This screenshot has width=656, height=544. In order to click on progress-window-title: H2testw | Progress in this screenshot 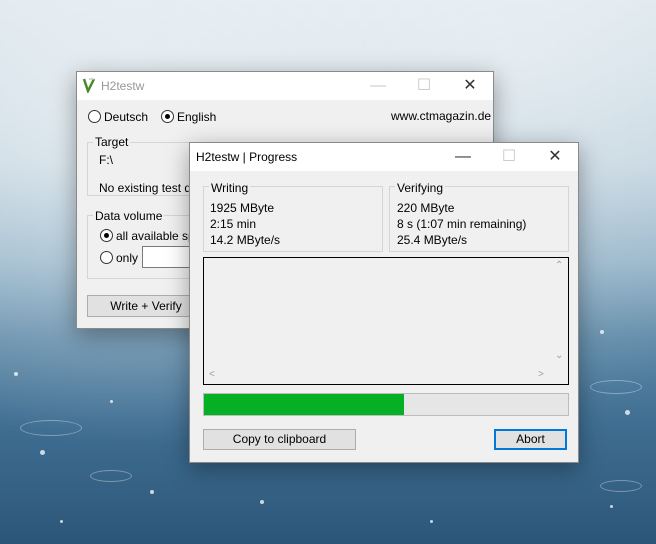, I will do `click(247, 157)`.